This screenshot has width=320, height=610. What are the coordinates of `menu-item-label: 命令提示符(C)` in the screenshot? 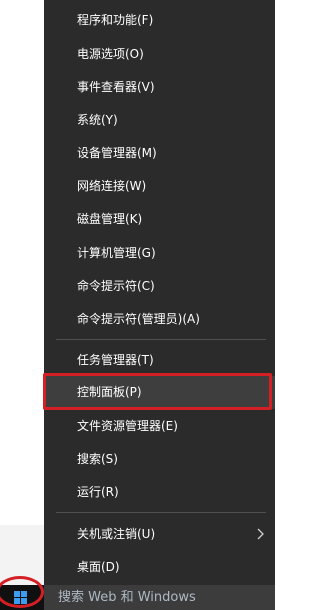 It's located at (116, 286).